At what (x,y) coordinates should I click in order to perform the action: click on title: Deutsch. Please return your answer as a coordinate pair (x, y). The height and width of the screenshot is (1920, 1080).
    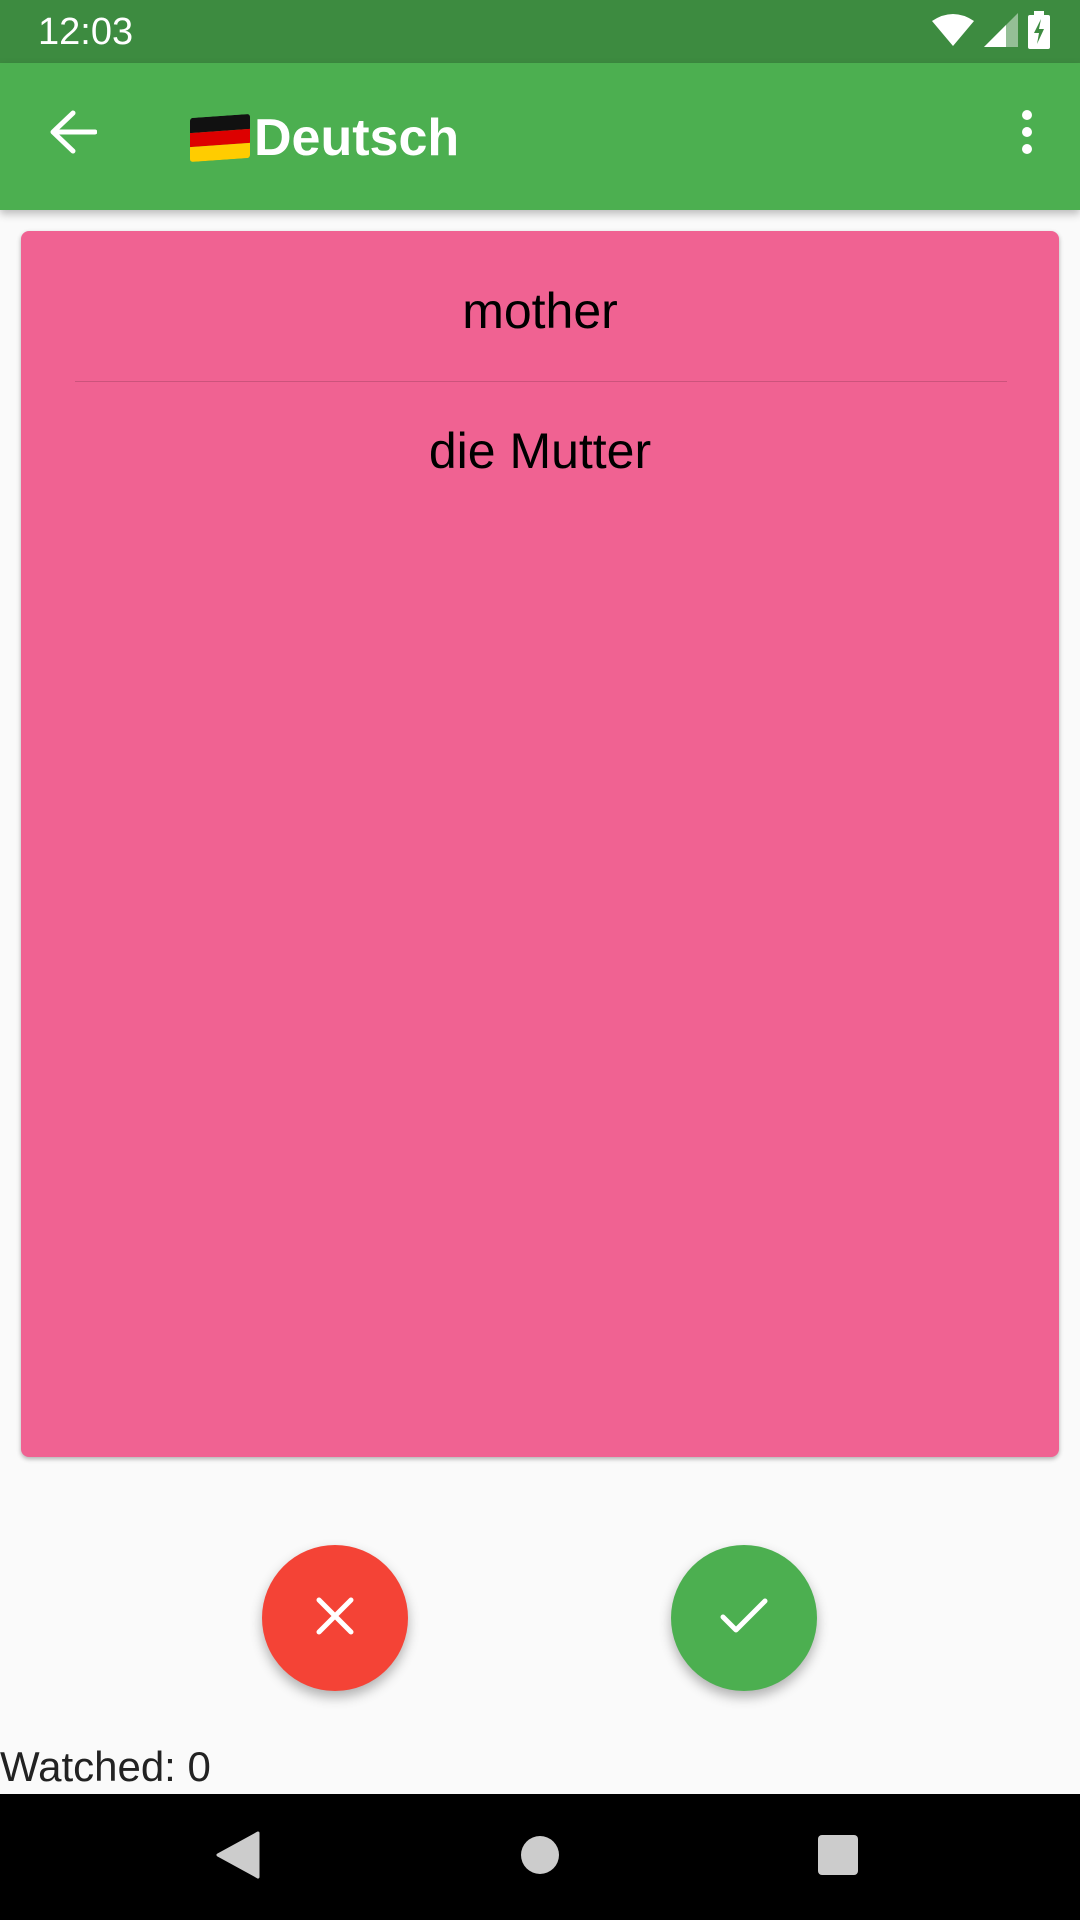
    Looking at the image, I should click on (324, 138).